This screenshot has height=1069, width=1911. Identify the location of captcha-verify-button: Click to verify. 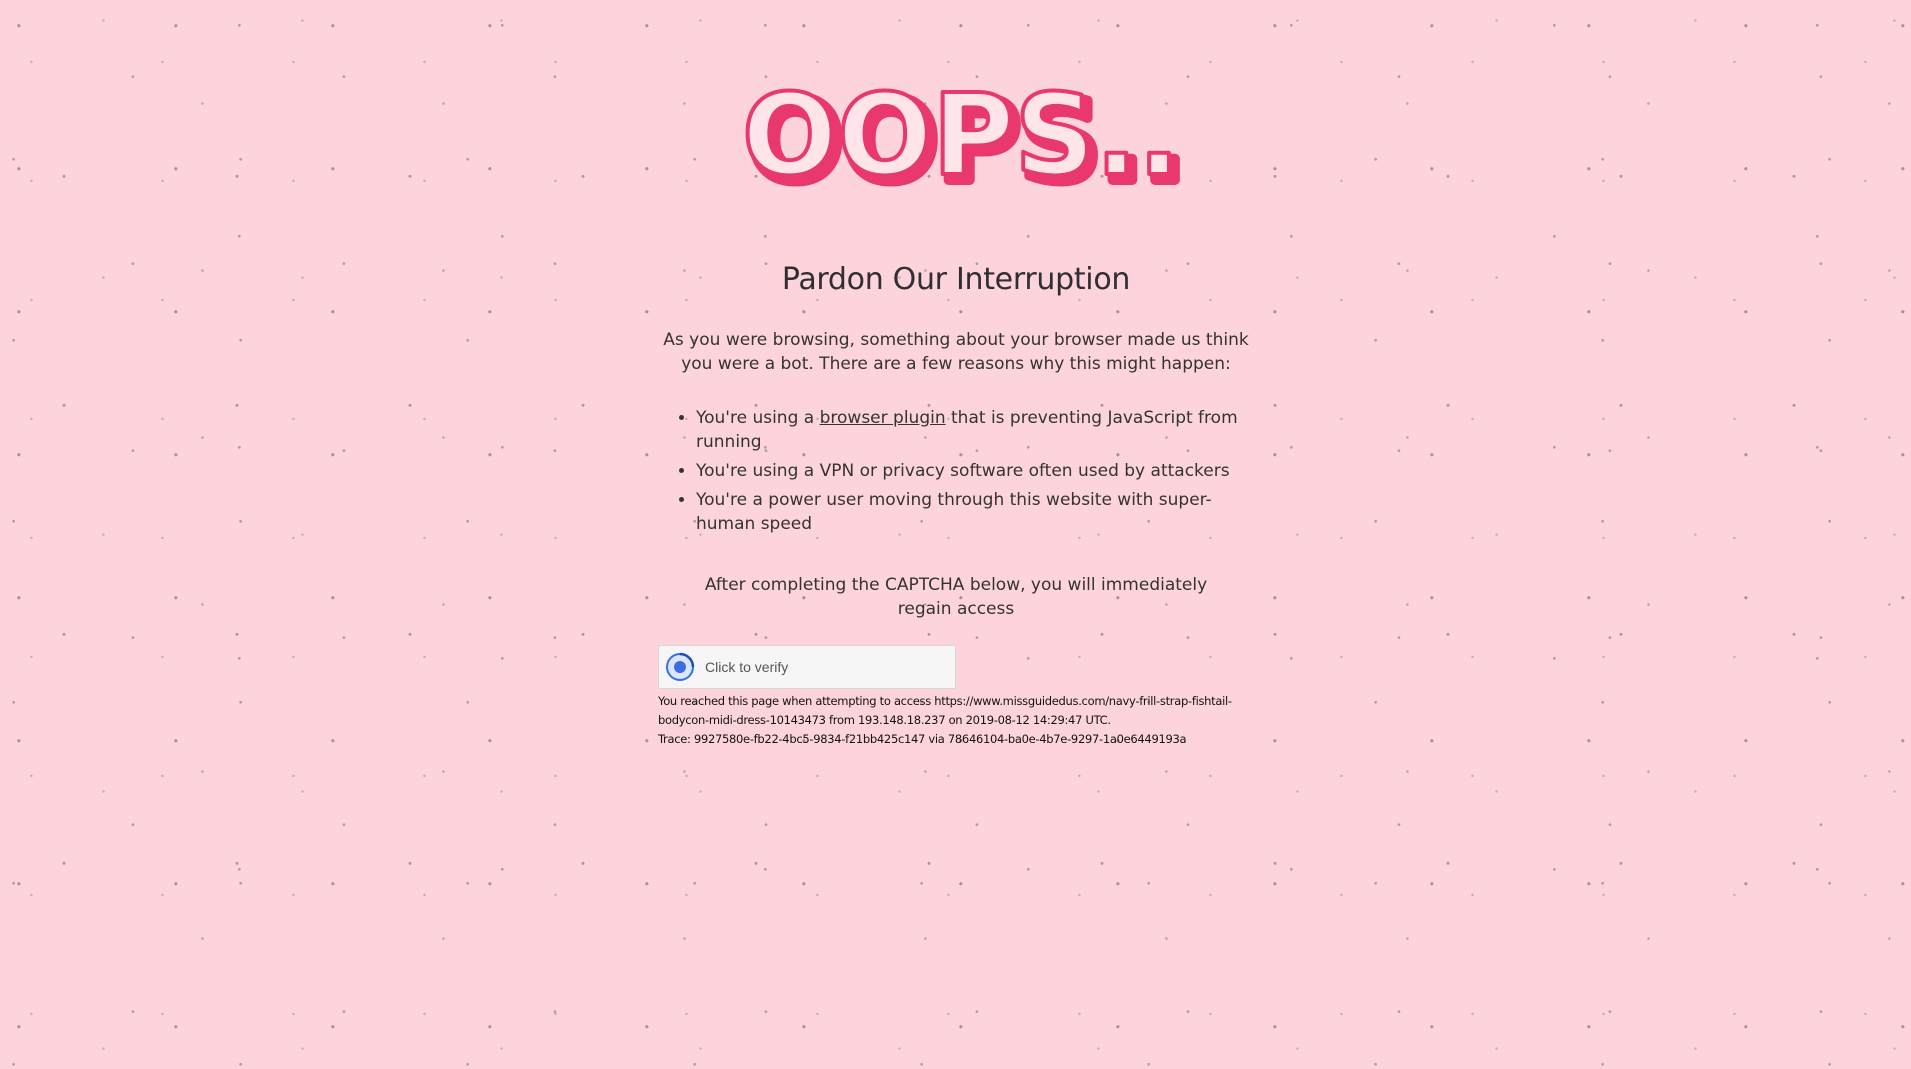
(807, 667).